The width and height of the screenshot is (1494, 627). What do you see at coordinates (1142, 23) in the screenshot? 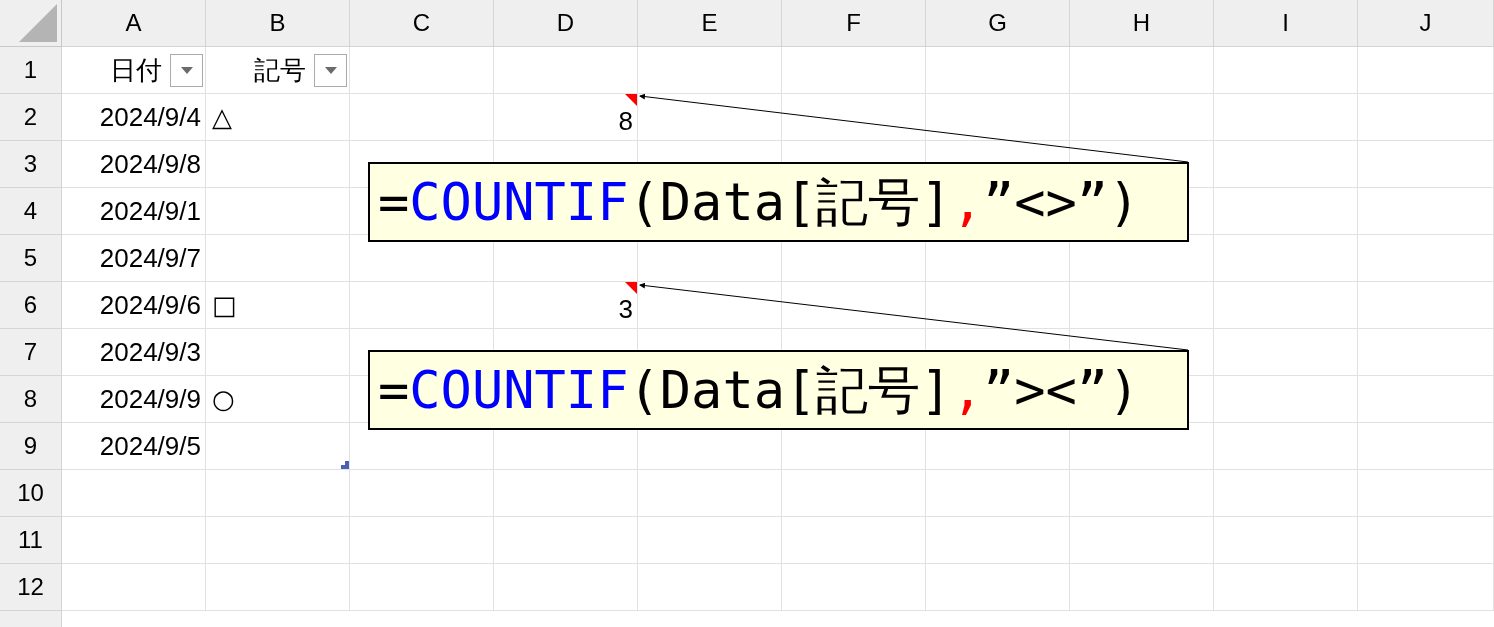
I see `column-header: H` at bounding box center [1142, 23].